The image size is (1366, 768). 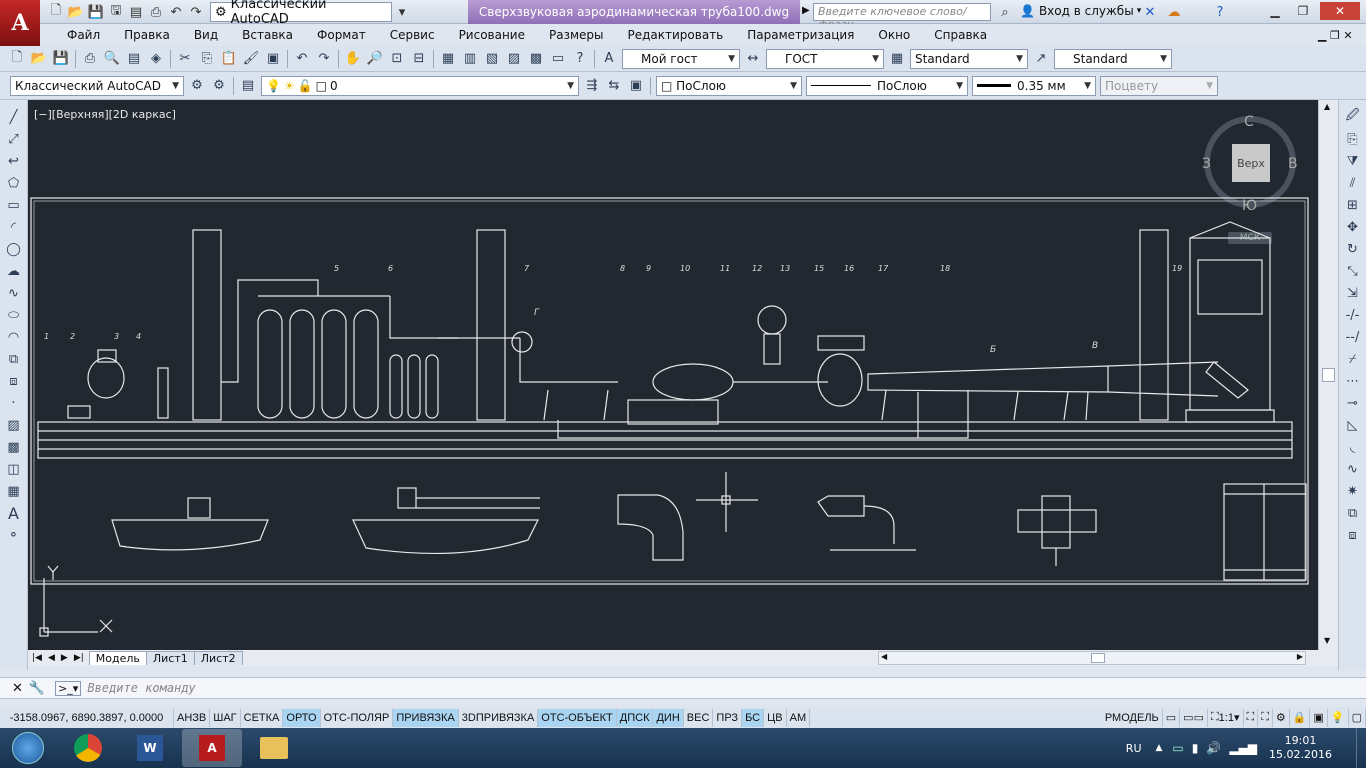 I want to click on toggle-grid: СЕТКА, so click(x=262, y=717).